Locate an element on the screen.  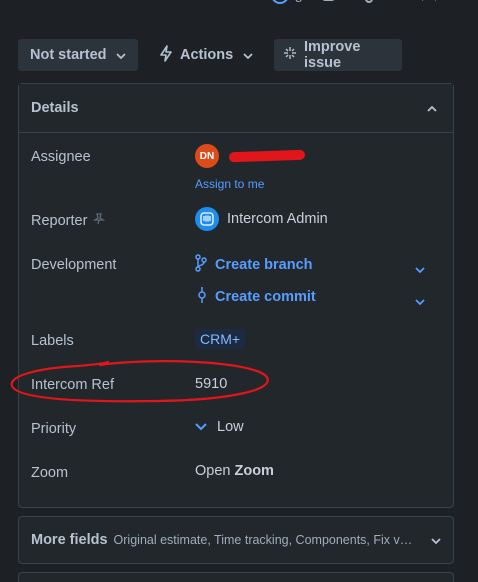
assignee-value: DN is located at coordinates (250, 156).